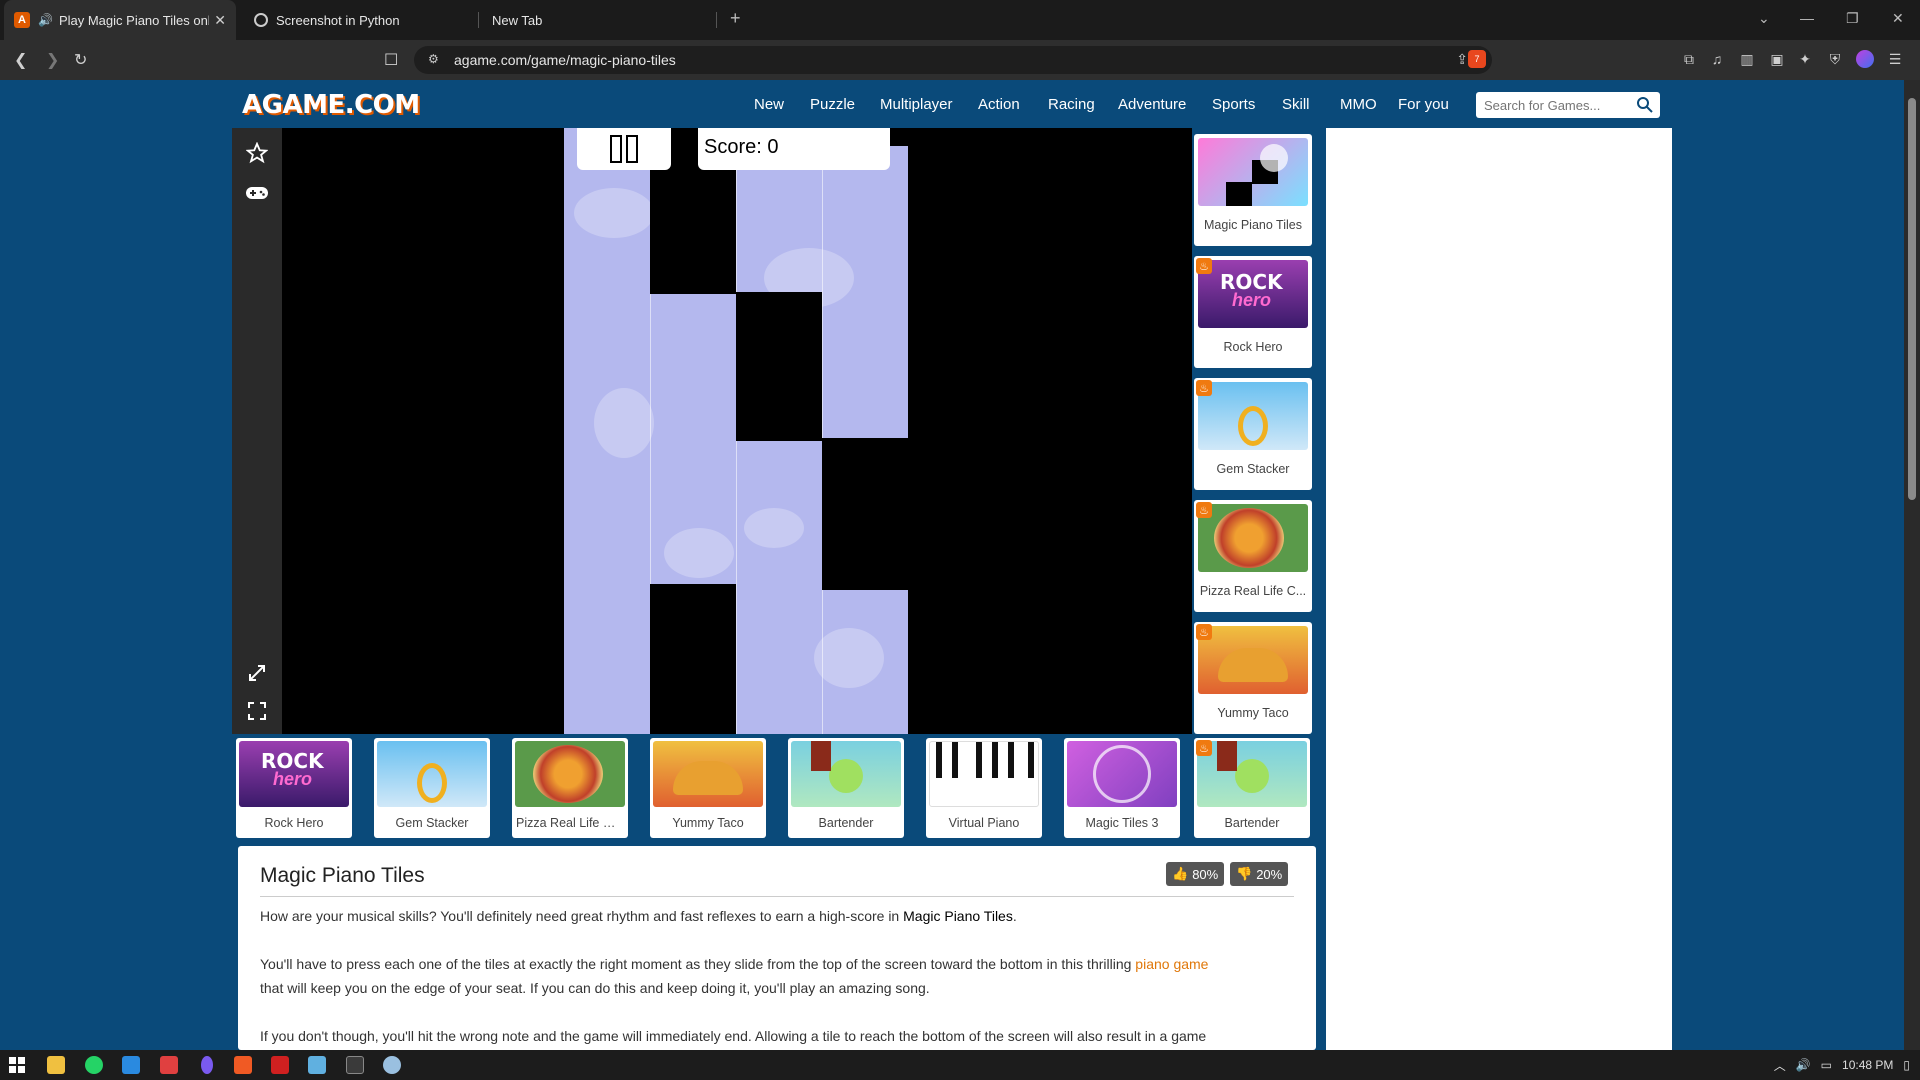 This screenshot has width=1920, height=1080. Describe the element at coordinates (953, 60) in the screenshot. I see `address-bar: ⚙ agame.com/game/magic-piano-tiles ⇪` at that location.